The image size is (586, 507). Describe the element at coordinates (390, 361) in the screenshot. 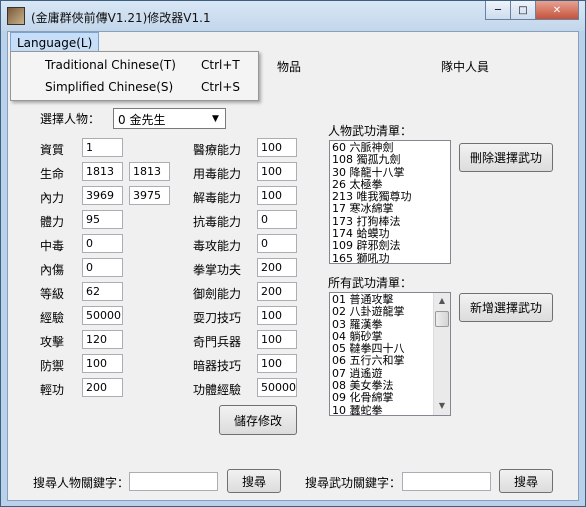

I see `list-item: 06 五行六和掌` at that location.